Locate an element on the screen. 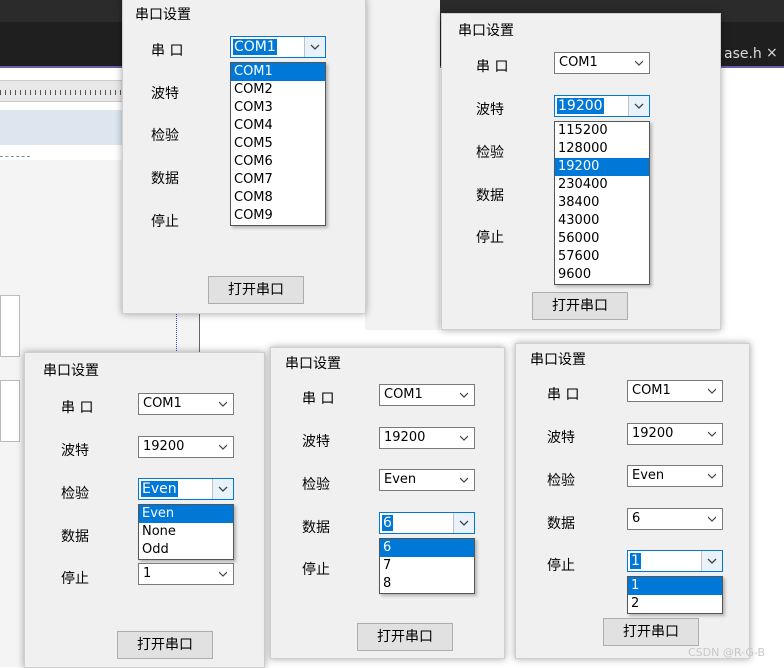  list-item: COM9 is located at coordinates (278, 216).